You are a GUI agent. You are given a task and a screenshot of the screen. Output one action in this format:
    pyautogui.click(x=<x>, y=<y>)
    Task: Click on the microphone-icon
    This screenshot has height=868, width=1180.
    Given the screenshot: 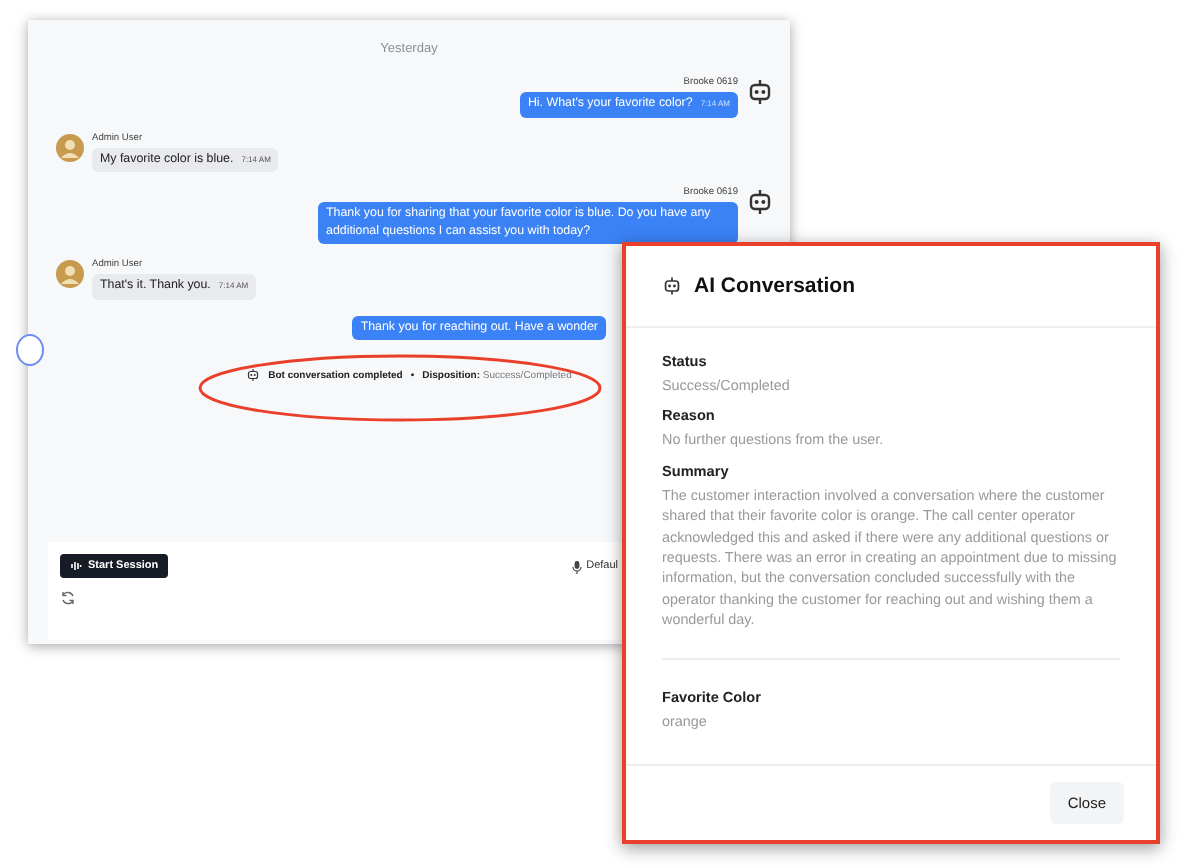 What is the action you would take?
    pyautogui.click(x=577, y=566)
    